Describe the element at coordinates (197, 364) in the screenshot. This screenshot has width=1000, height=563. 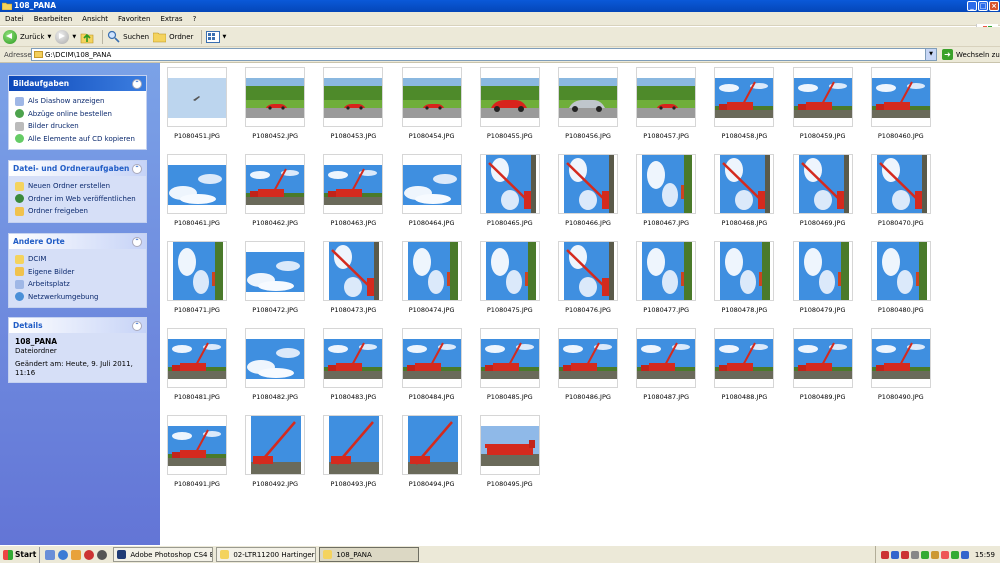
I see `file-thumbnail: P1080481.JPG` at that location.